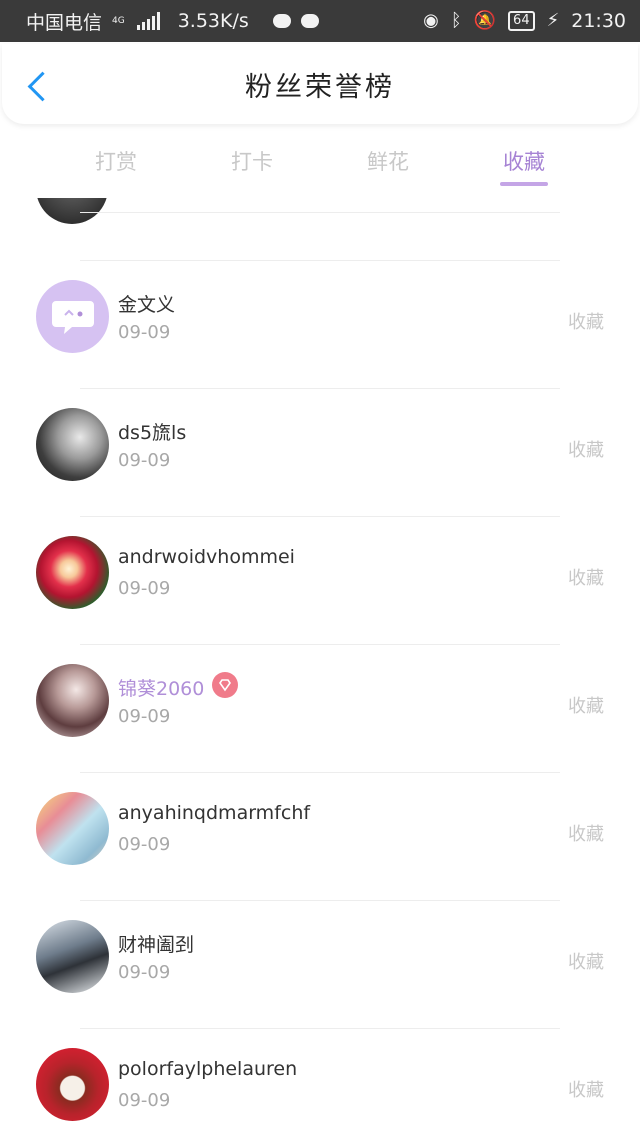  What do you see at coordinates (148, 21) in the screenshot?
I see `signal-icon` at bounding box center [148, 21].